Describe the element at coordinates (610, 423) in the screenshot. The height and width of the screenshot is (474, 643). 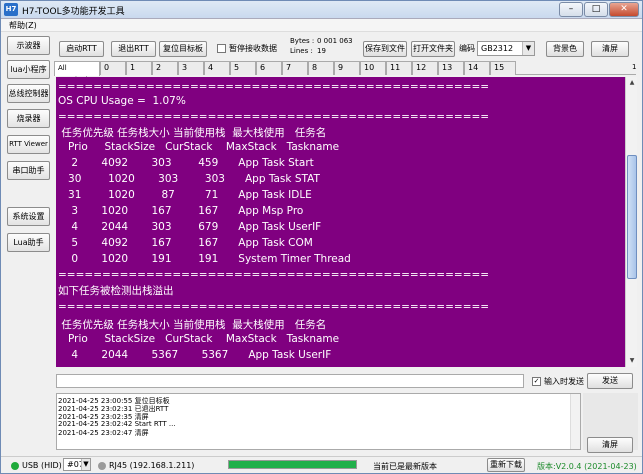
I see `log-side-panel: 清屏` at that location.